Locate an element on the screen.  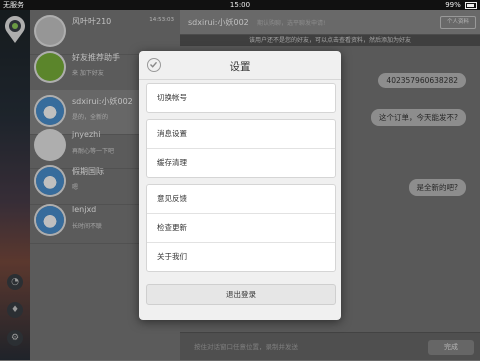
check-update-item: 检查更新 is located at coordinates (241, 228).